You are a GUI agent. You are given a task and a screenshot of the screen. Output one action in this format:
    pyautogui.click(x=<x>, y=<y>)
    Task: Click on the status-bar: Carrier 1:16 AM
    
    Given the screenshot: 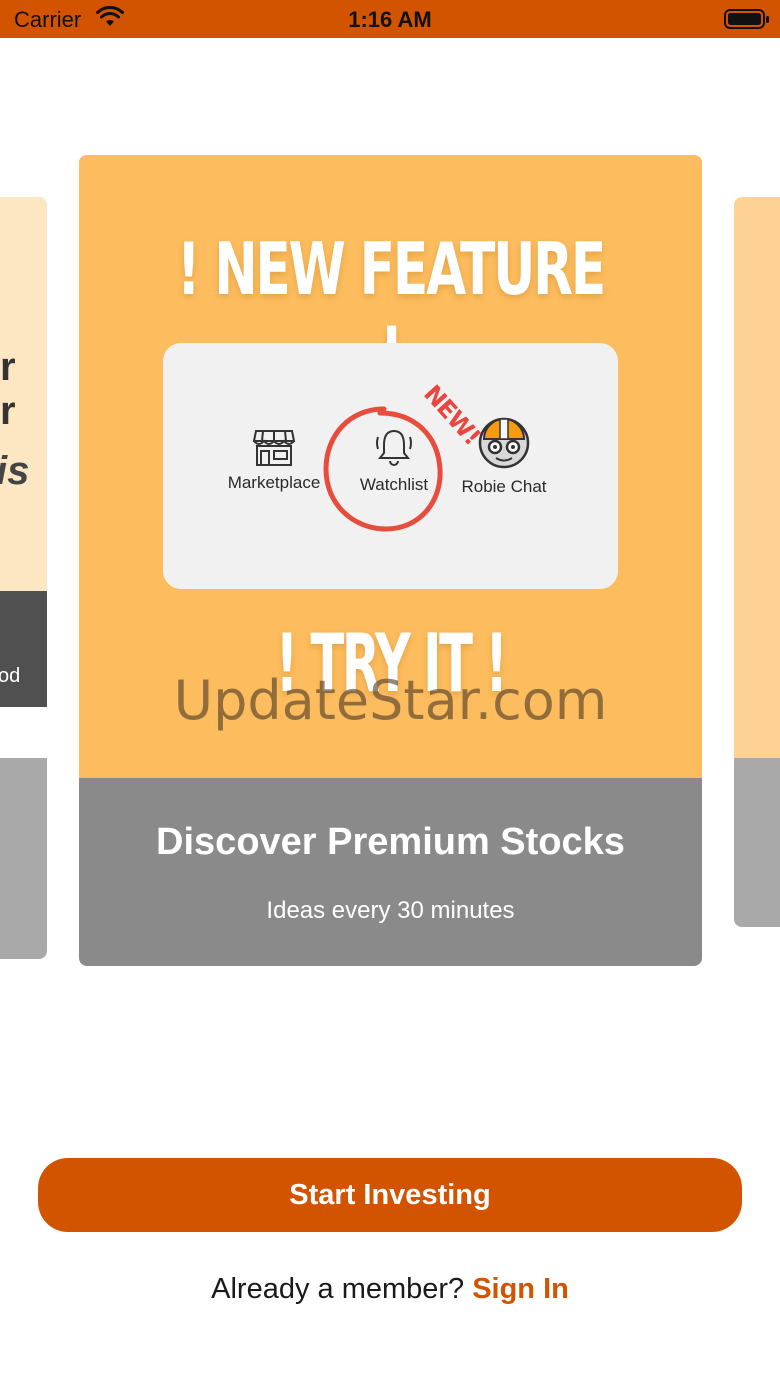 What is the action you would take?
    pyautogui.click(x=390, y=19)
    